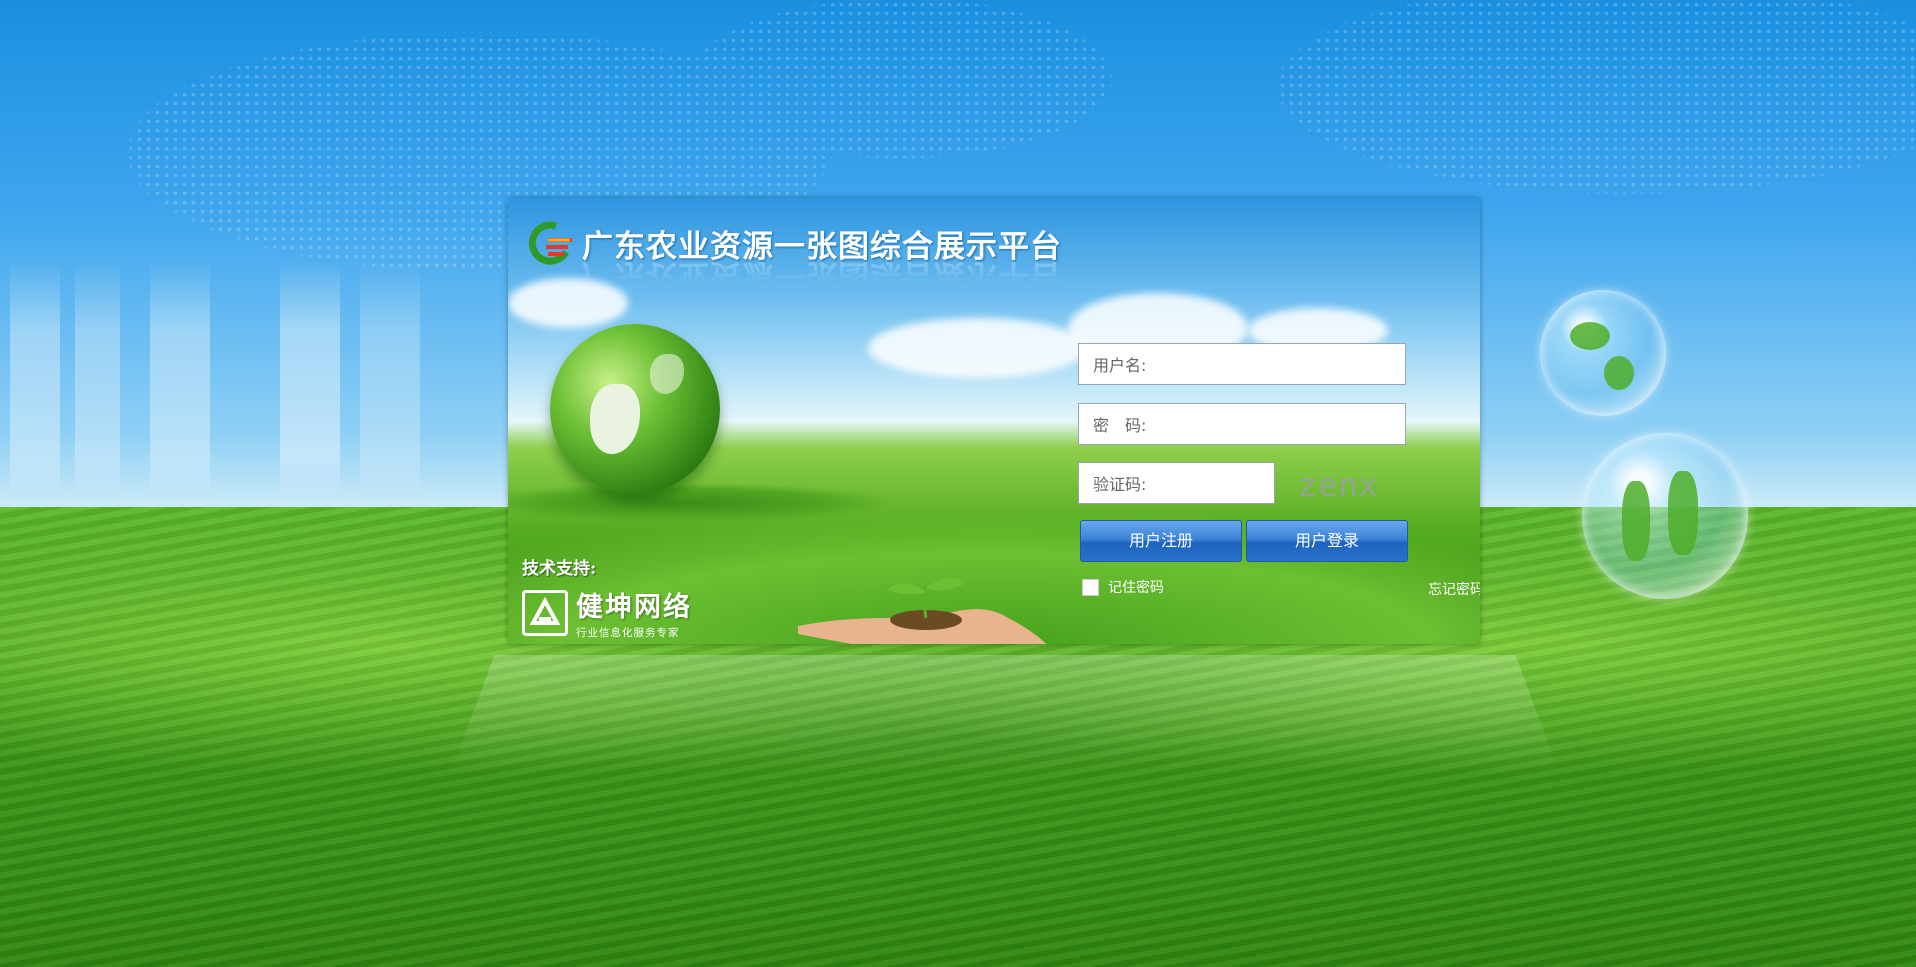  Describe the element at coordinates (1090, 587) in the screenshot. I see `remember-checkbox` at that location.